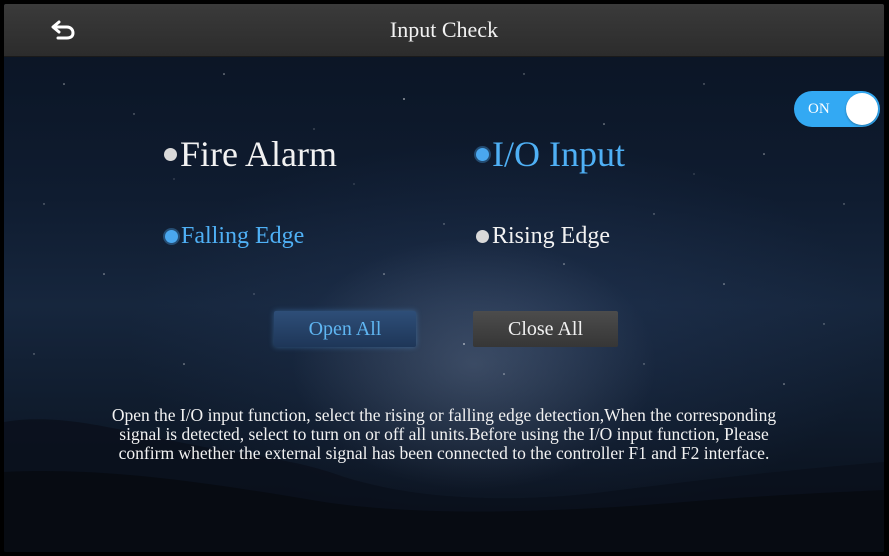 Image resolution: width=889 pixels, height=556 pixels. I want to click on page-title: Input Check, so click(444, 29).